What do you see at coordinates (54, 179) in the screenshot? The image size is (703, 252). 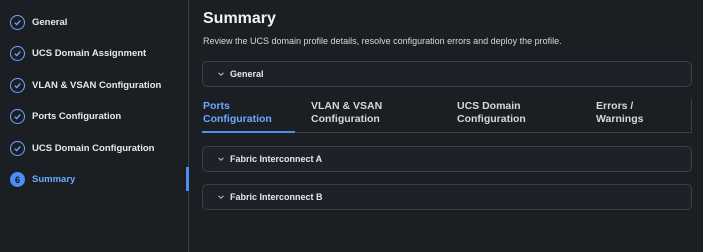 I see `step-label: Summary` at bounding box center [54, 179].